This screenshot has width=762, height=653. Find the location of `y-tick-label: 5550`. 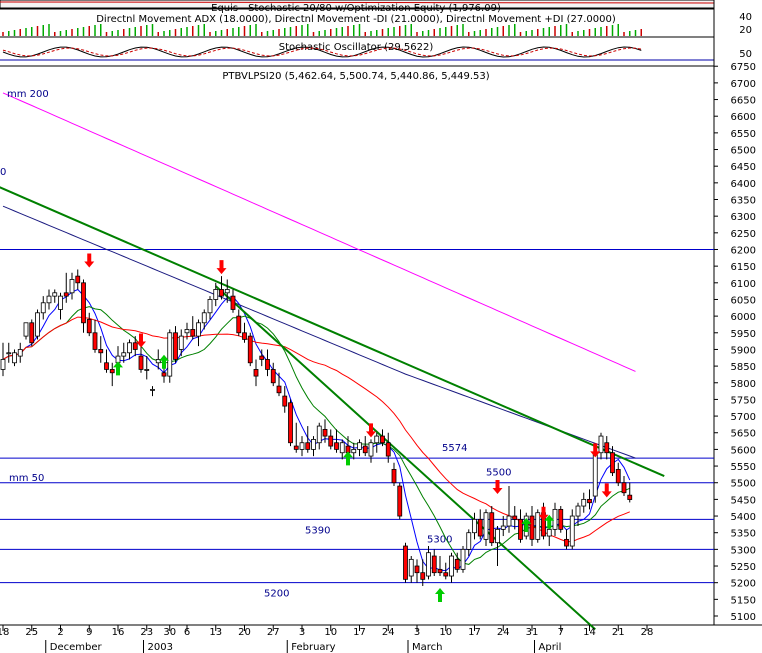

y-tick-label: 5550 is located at coordinates (743, 467).